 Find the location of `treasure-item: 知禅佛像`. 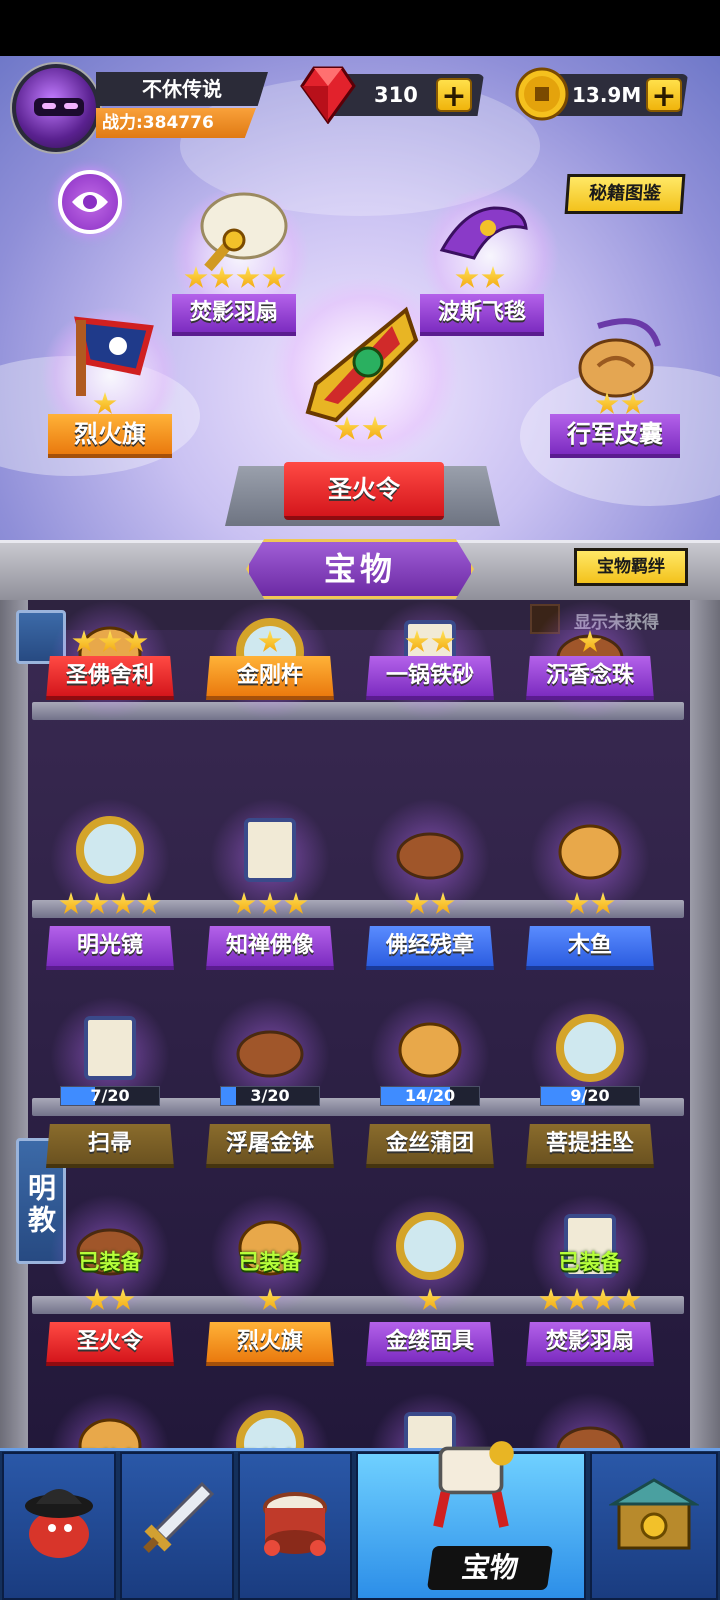

treasure-item: 知禅佛像 is located at coordinates (270, 883).